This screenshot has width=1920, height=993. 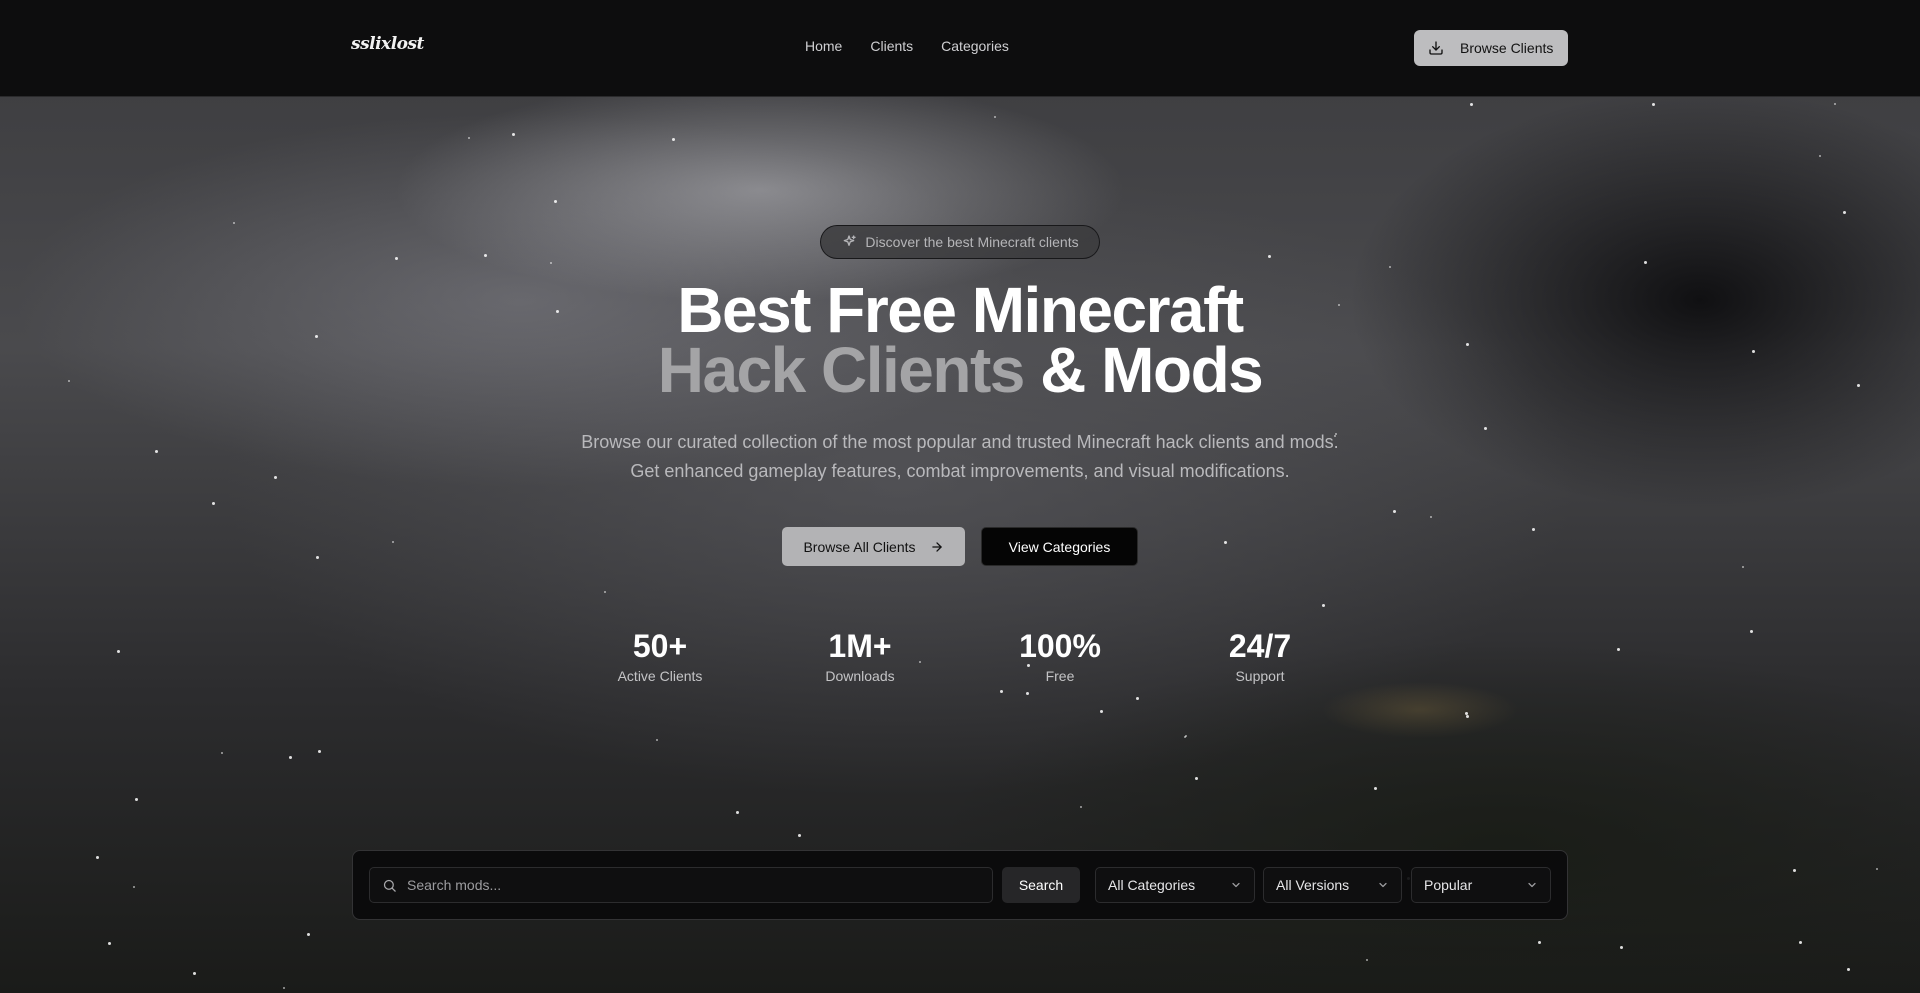 What do you see at coordinates (1152, 370) in the screenshot?
I see `hero-title-line2: & Mods` at bounding box center [1152, 370].